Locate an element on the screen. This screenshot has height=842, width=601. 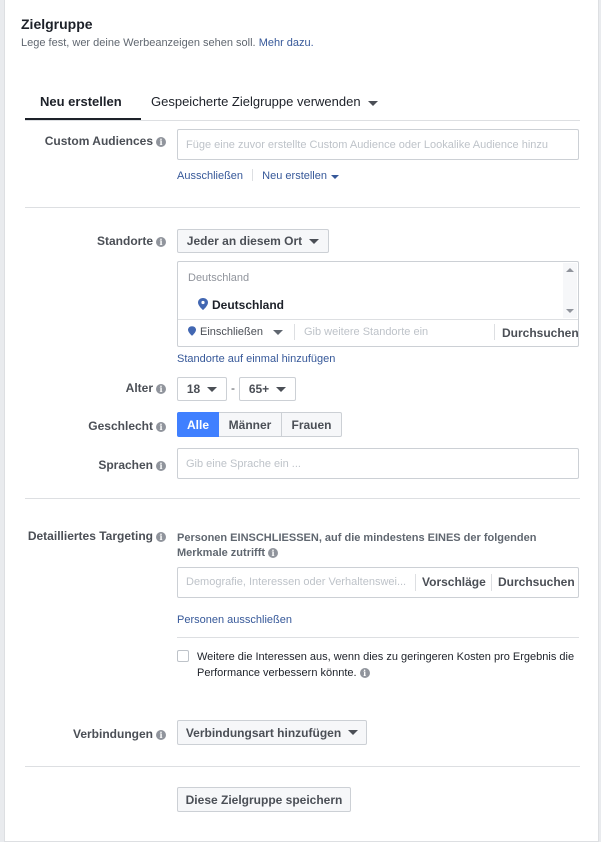
custom-audiences-label: Custom Audiences i is located at coordinates (105, 141).